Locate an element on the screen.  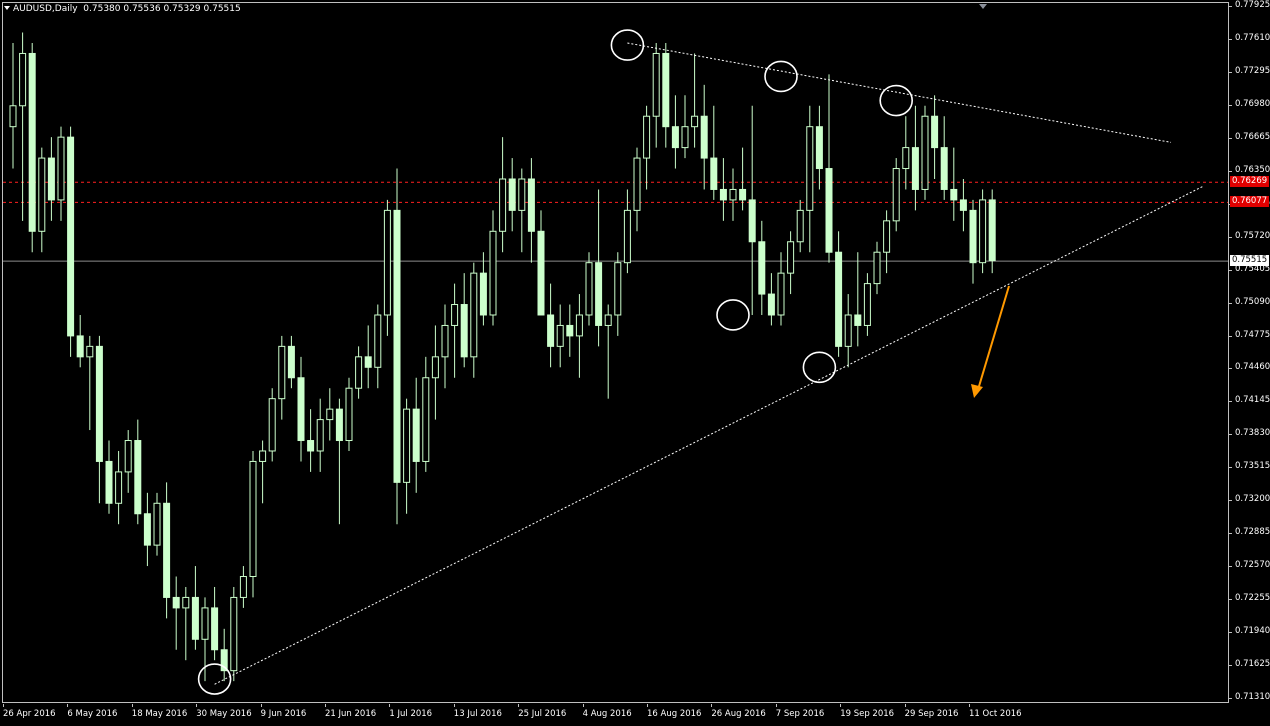
dropdown-triangle-icon is located at coordinates (7, 8).